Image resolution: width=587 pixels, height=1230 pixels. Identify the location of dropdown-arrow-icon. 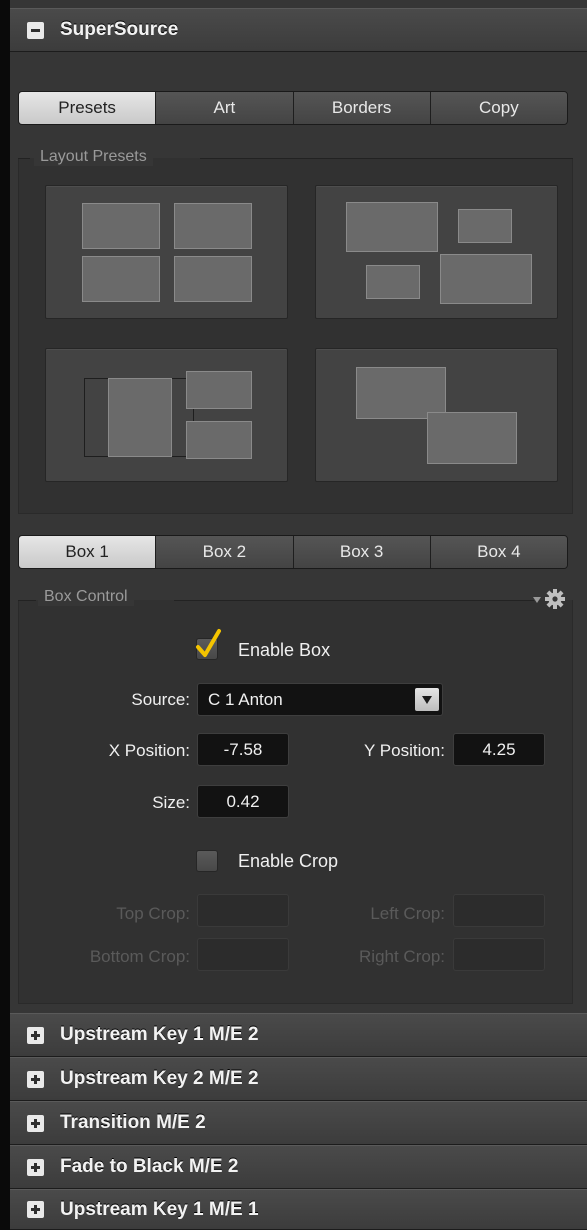
(427, 699).